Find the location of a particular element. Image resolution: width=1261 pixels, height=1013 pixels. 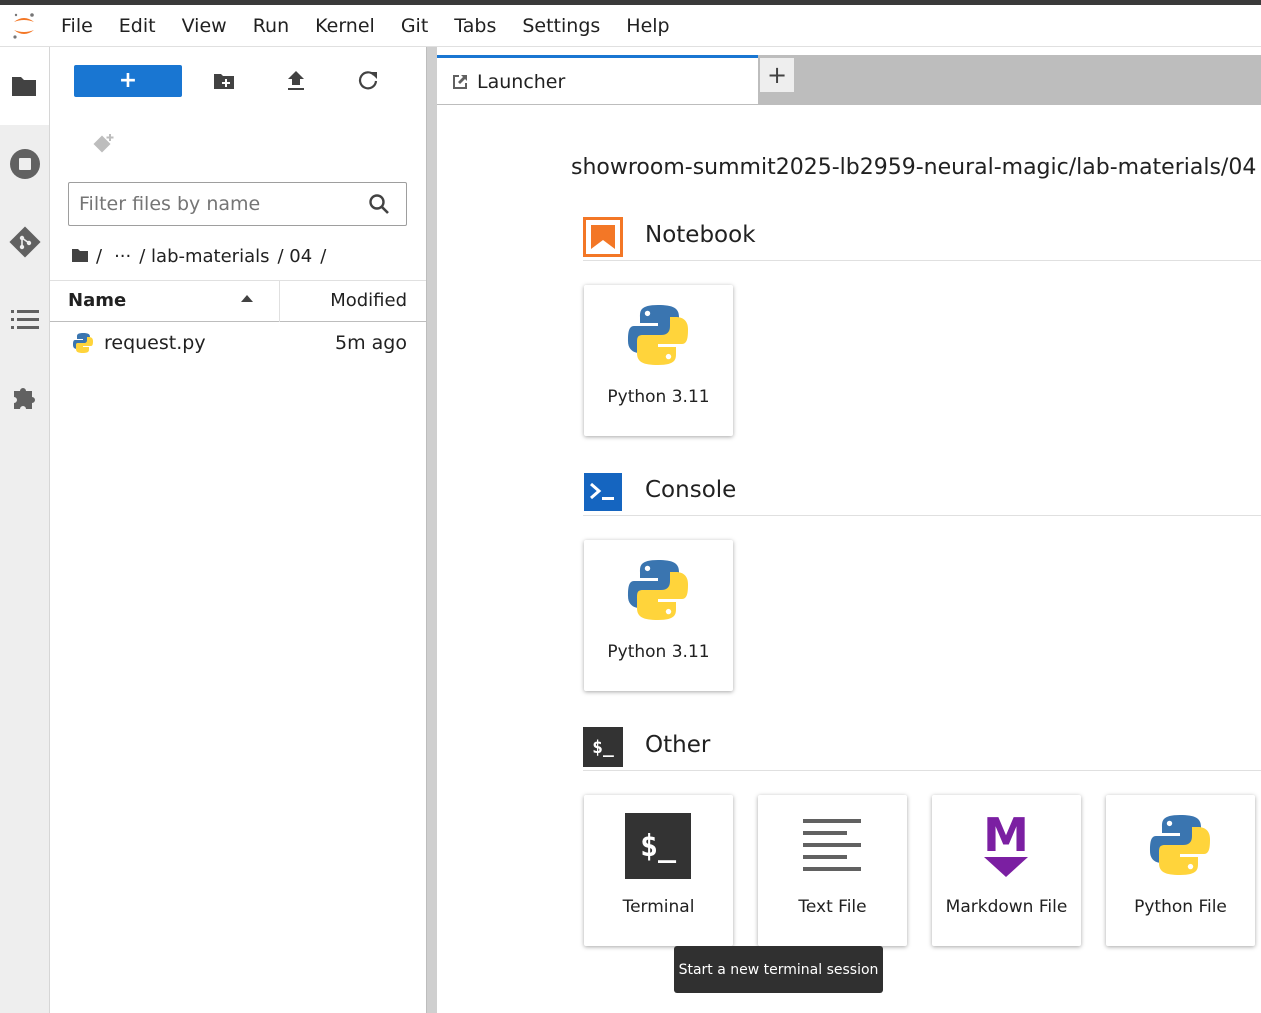

git-clone-icon is located at coordinates (103, 144).